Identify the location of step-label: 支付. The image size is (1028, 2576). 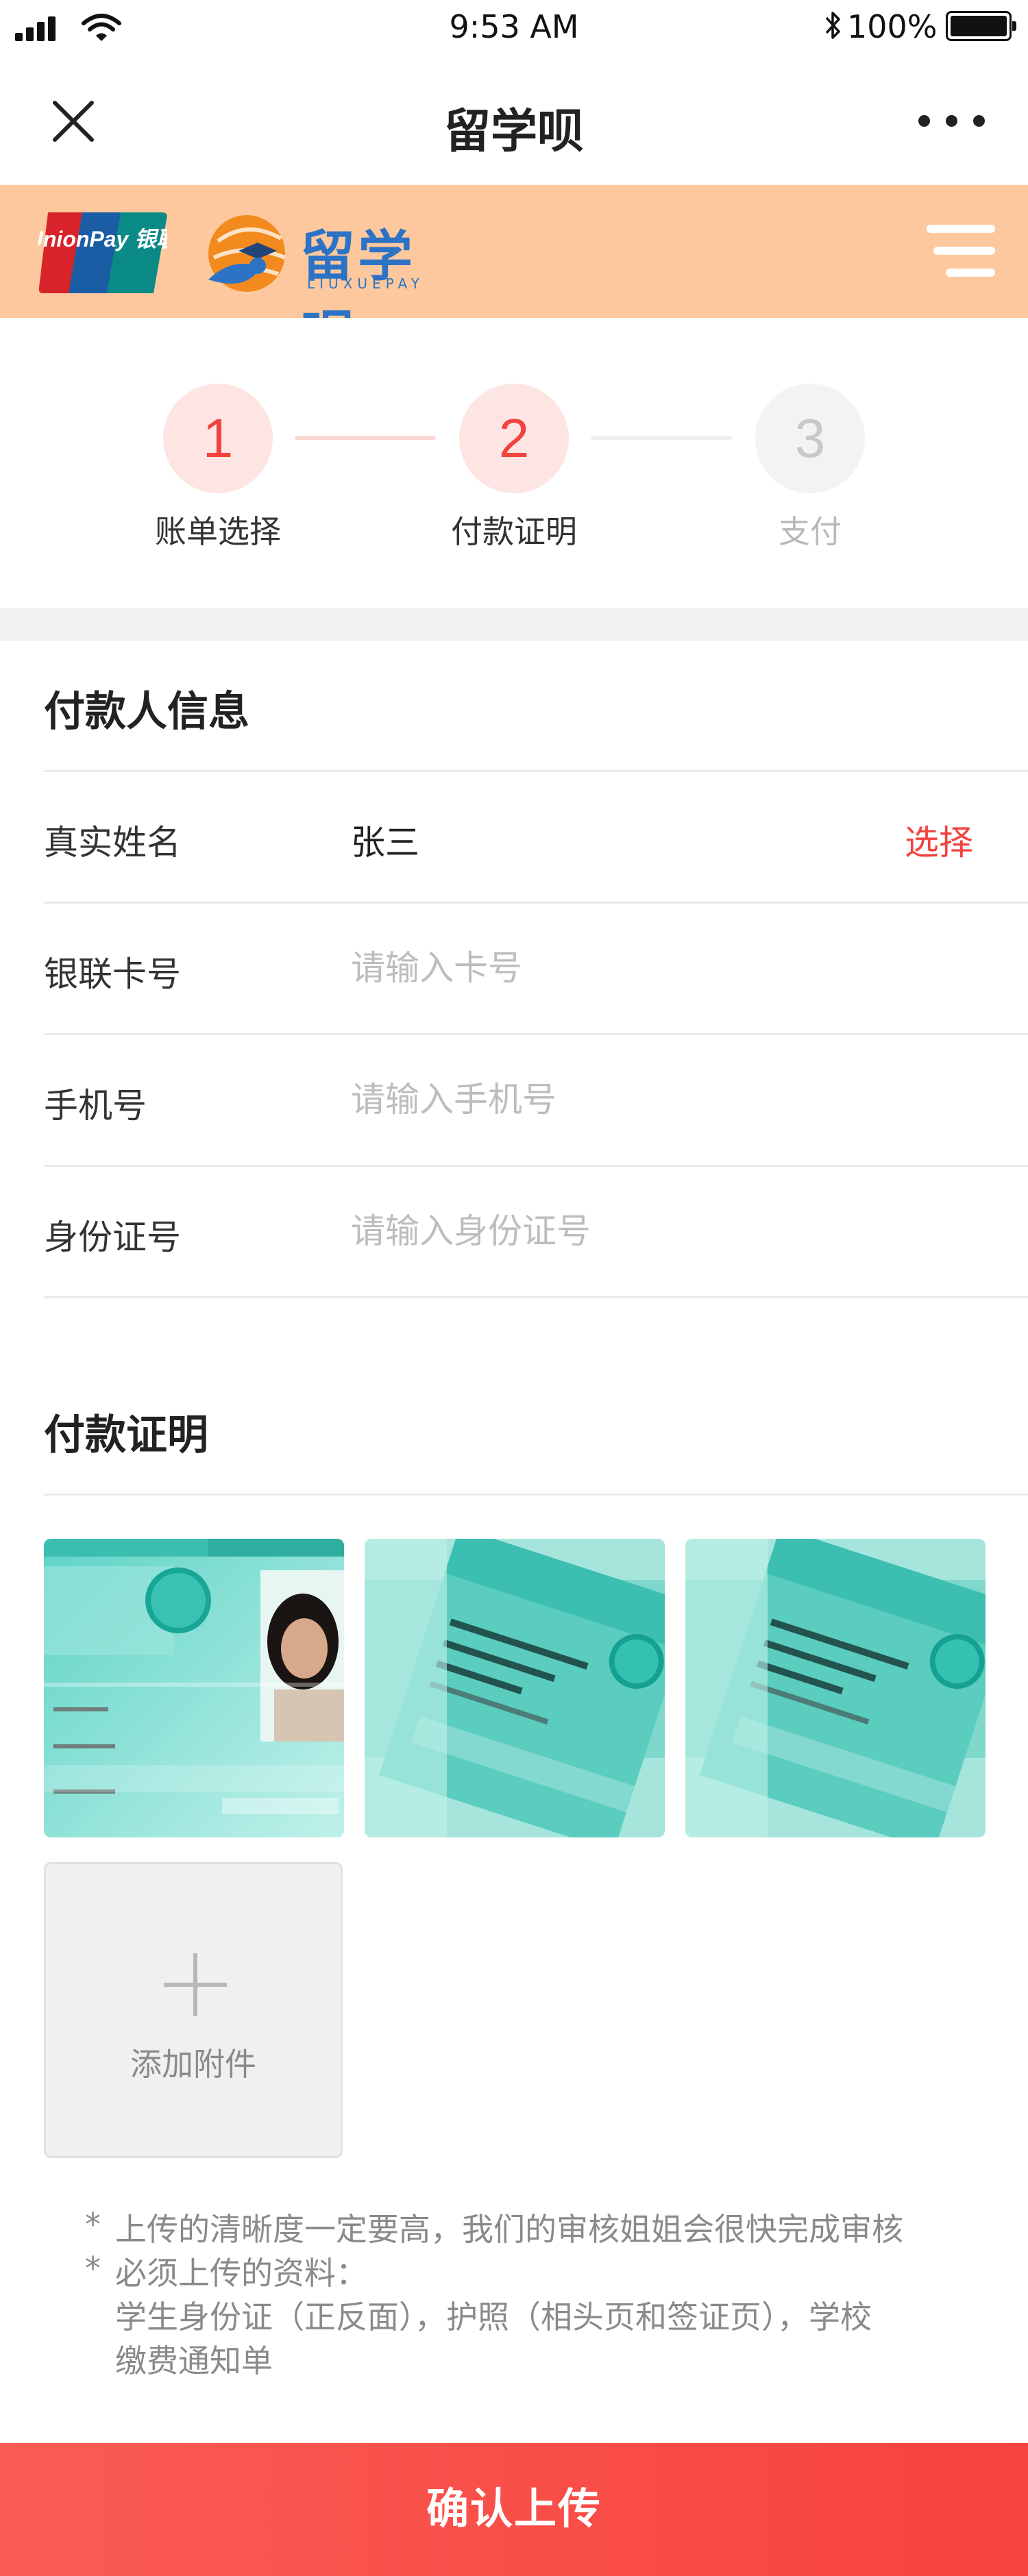
(810, 531).